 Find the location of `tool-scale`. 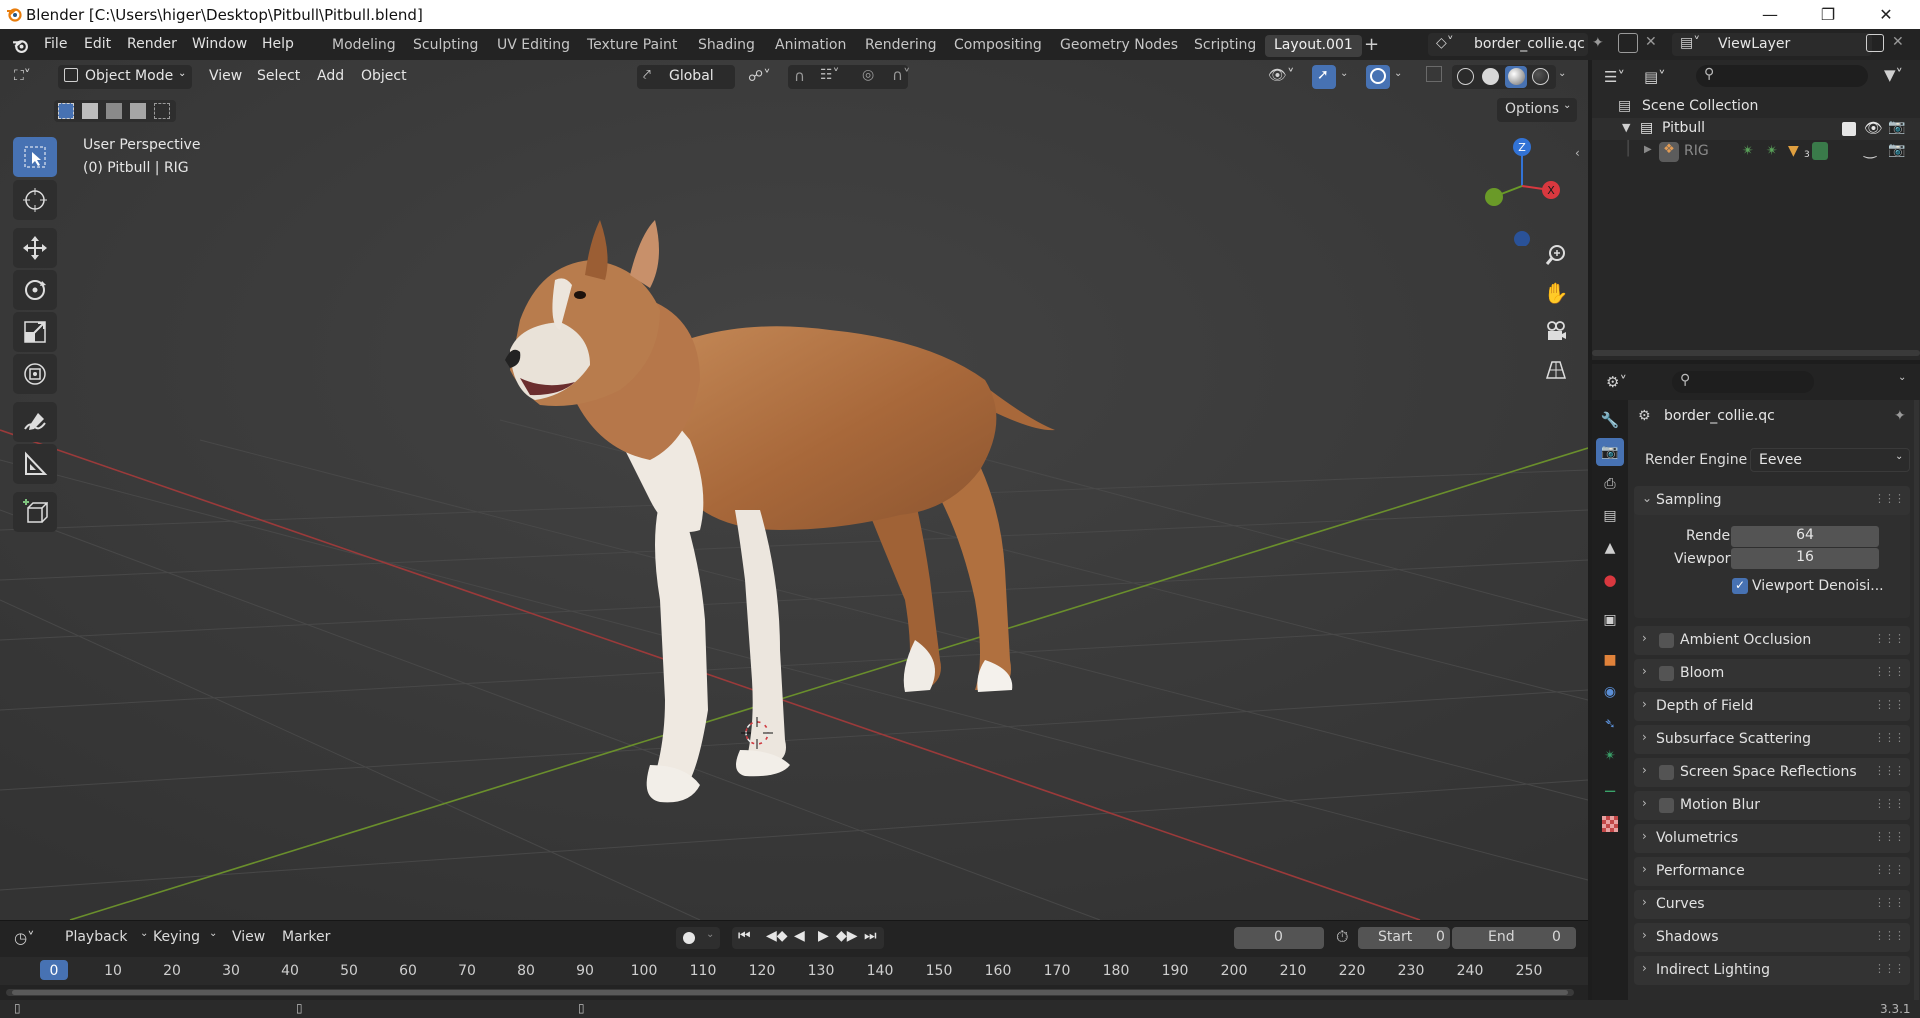

tool-scale is located at coordinates (35, 332).